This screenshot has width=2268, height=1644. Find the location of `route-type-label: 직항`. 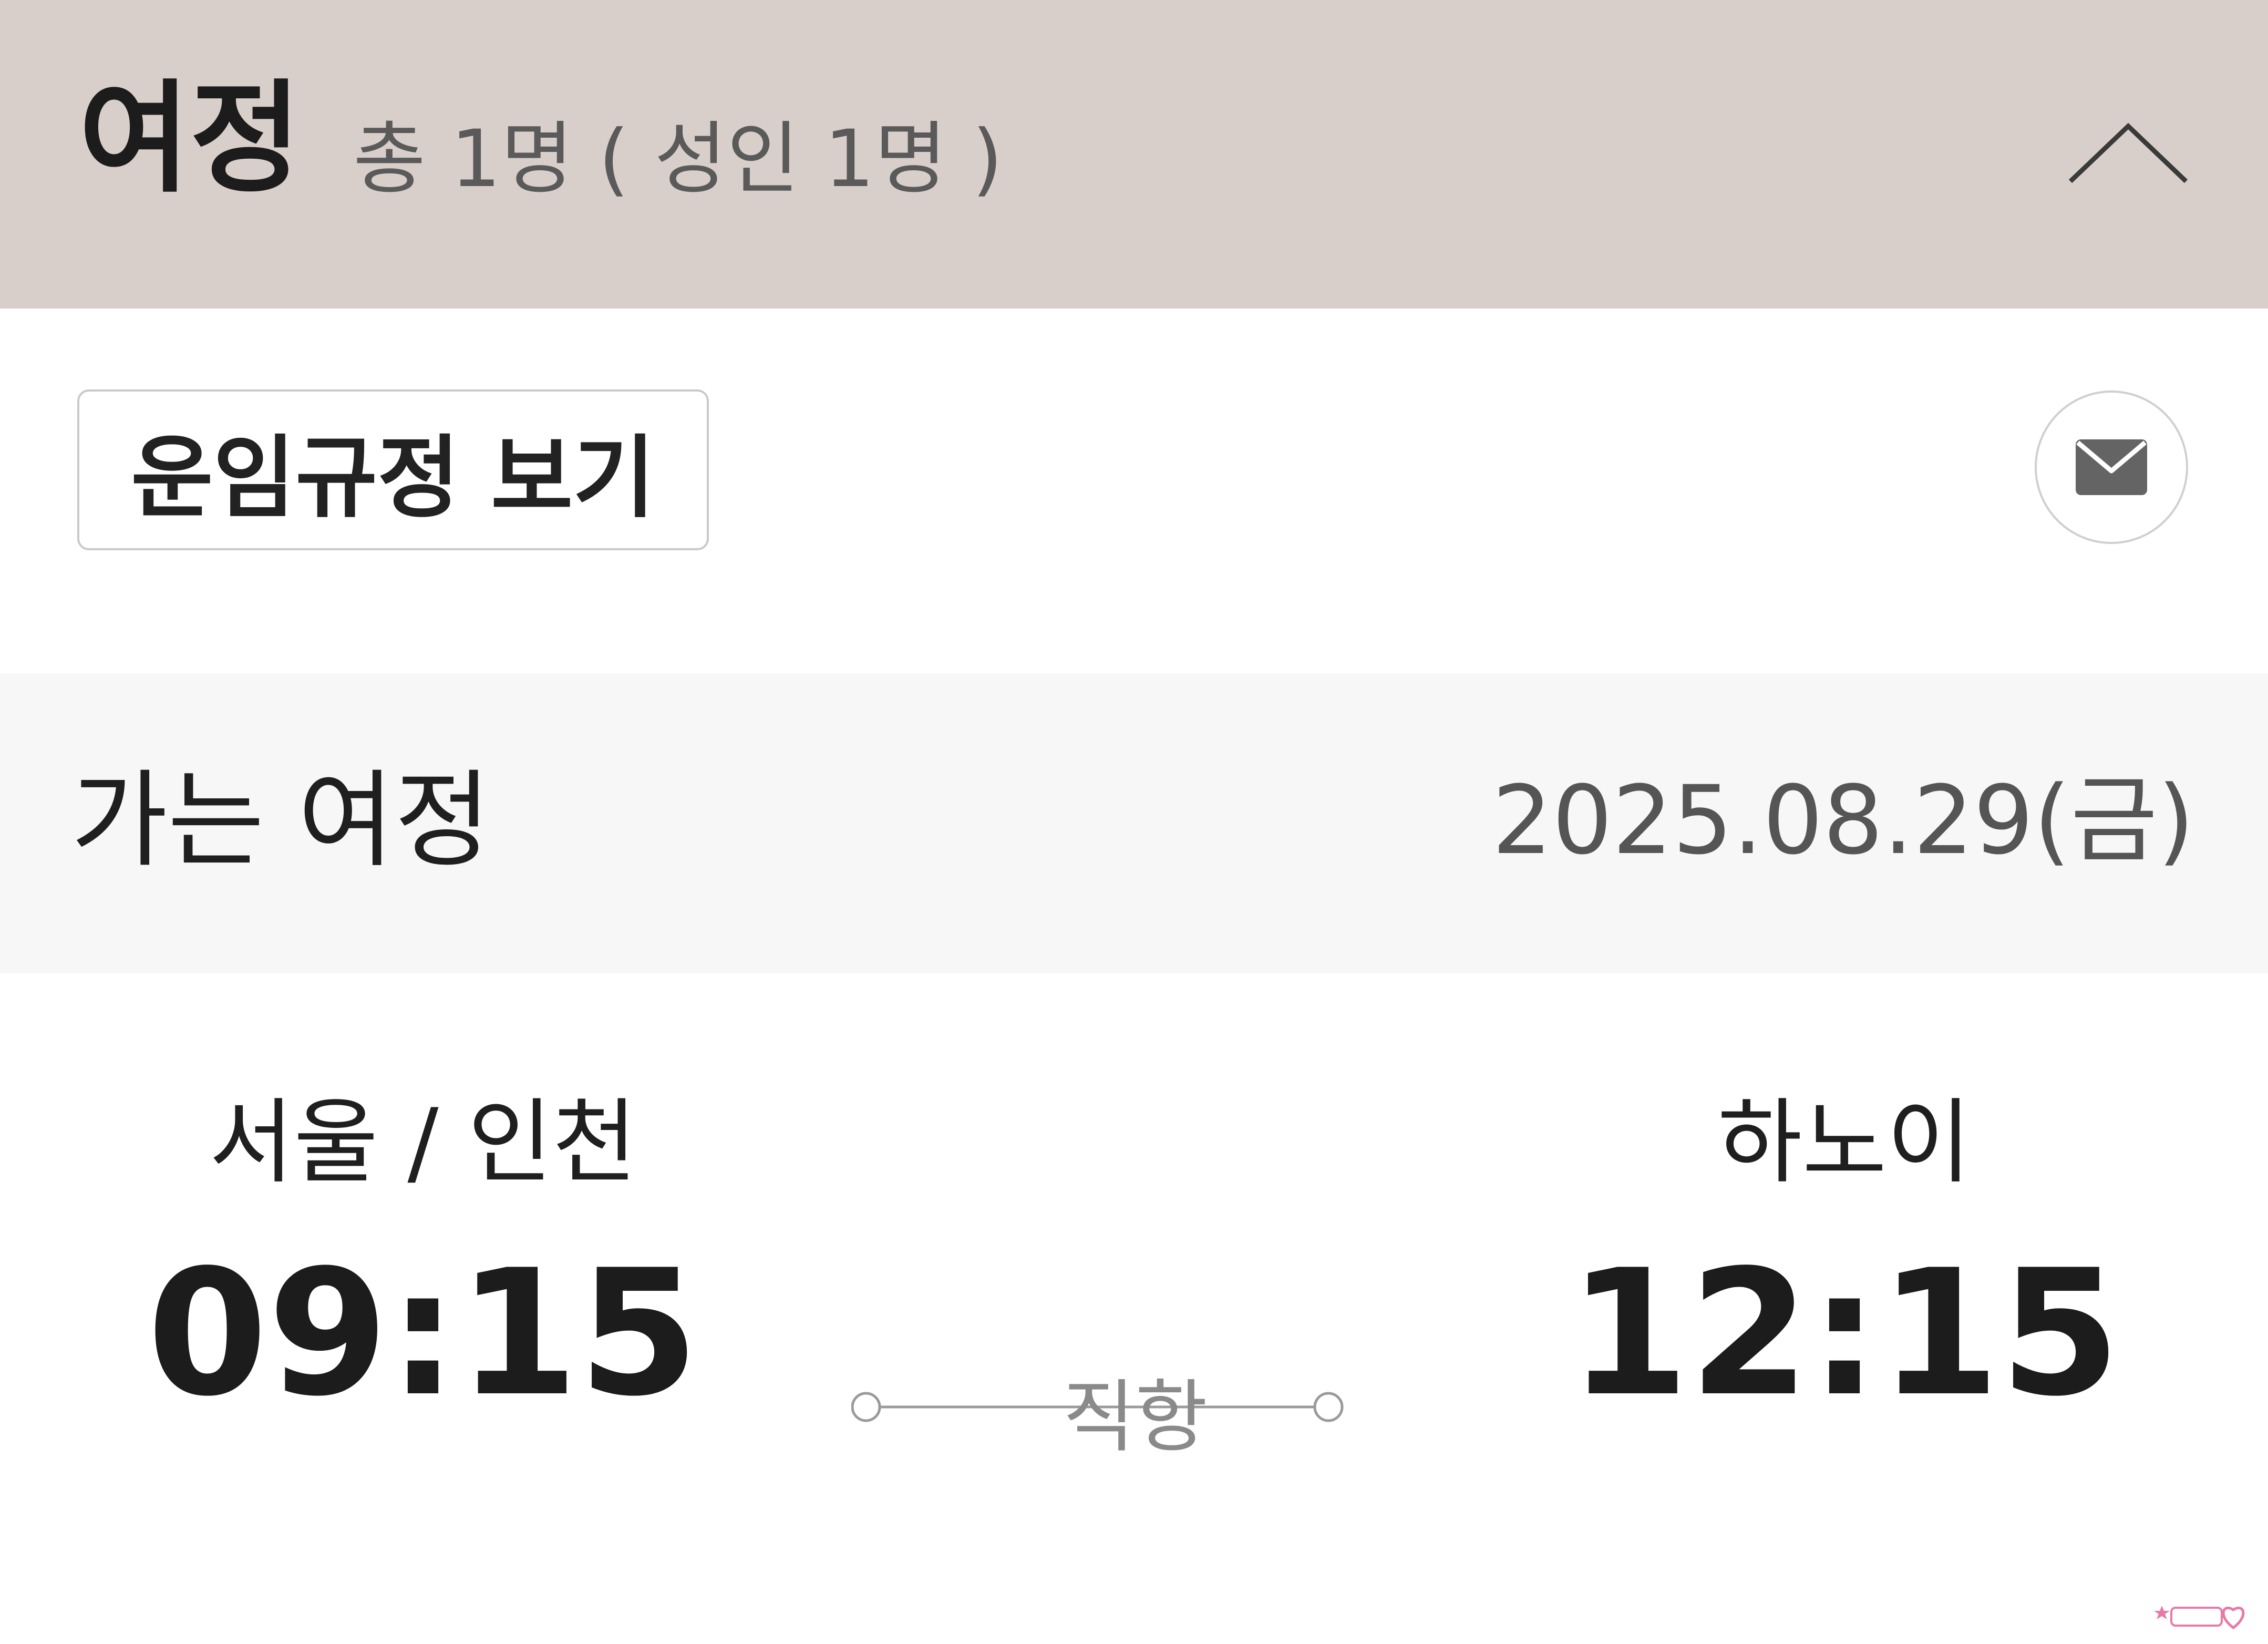

route-type-label: 직항 is located at coordinates (1135, 1417).